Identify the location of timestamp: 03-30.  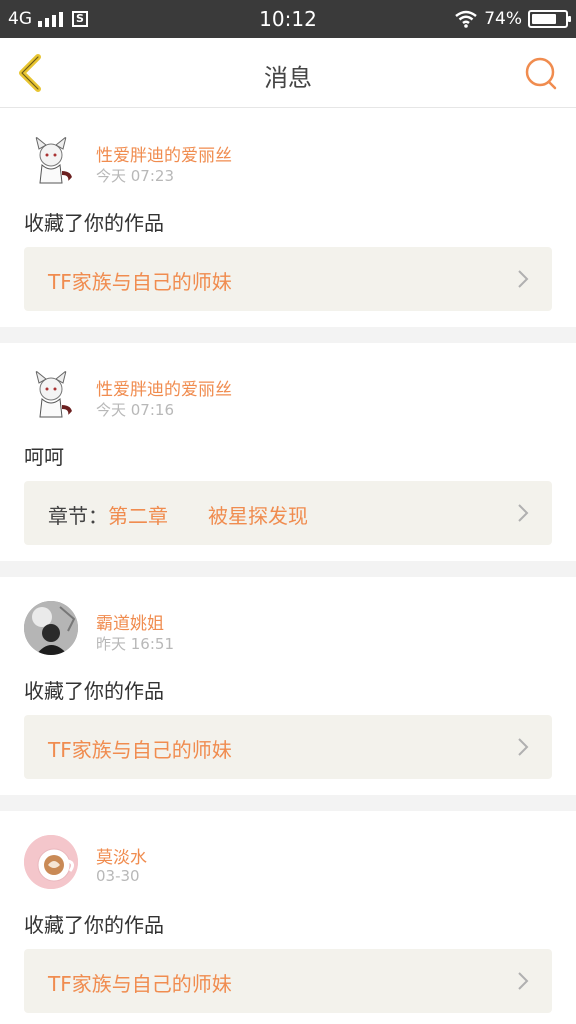
(118, 876).